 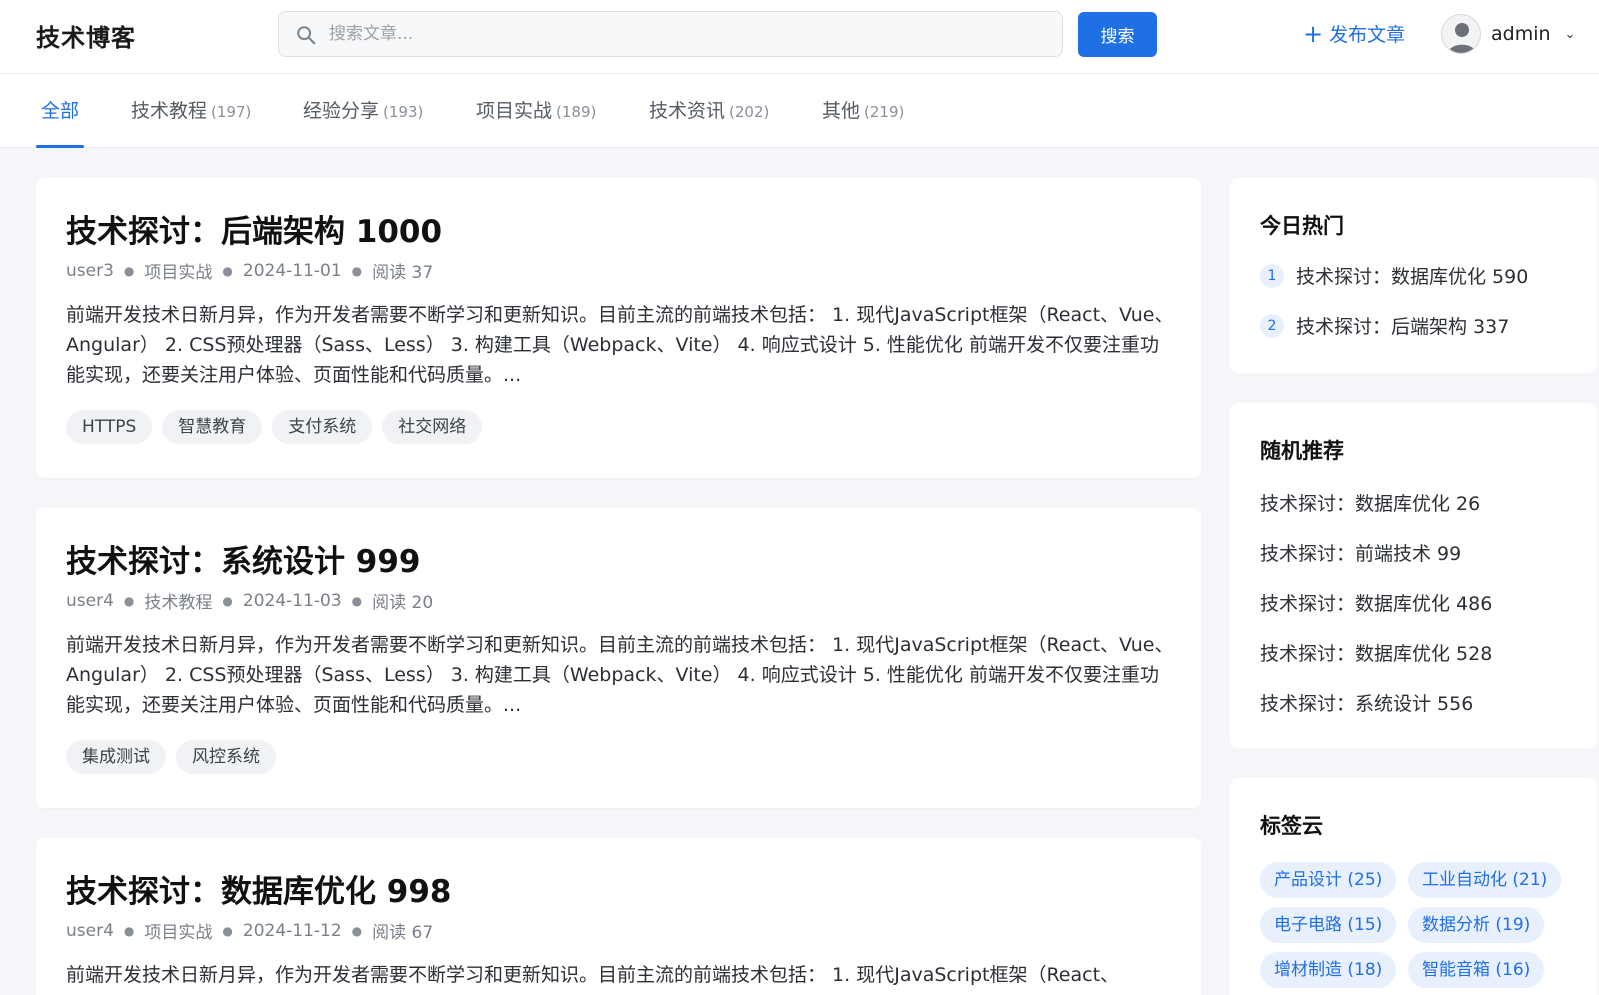 What do you see at coordinates (1367, 35) in the screenshot?
I see `publish-label: 发布文章` at bounding box center [1367, 35].